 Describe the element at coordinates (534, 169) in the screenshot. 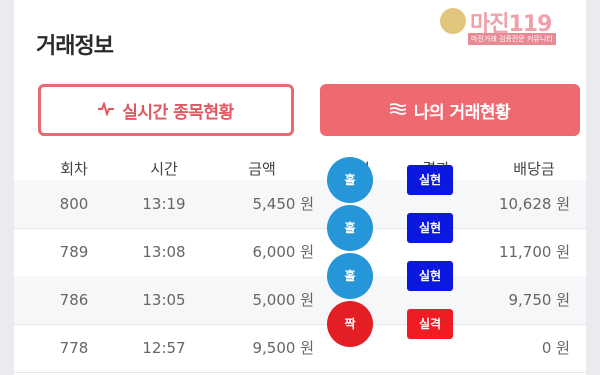

I see `header-payout: 배당금` at that location.